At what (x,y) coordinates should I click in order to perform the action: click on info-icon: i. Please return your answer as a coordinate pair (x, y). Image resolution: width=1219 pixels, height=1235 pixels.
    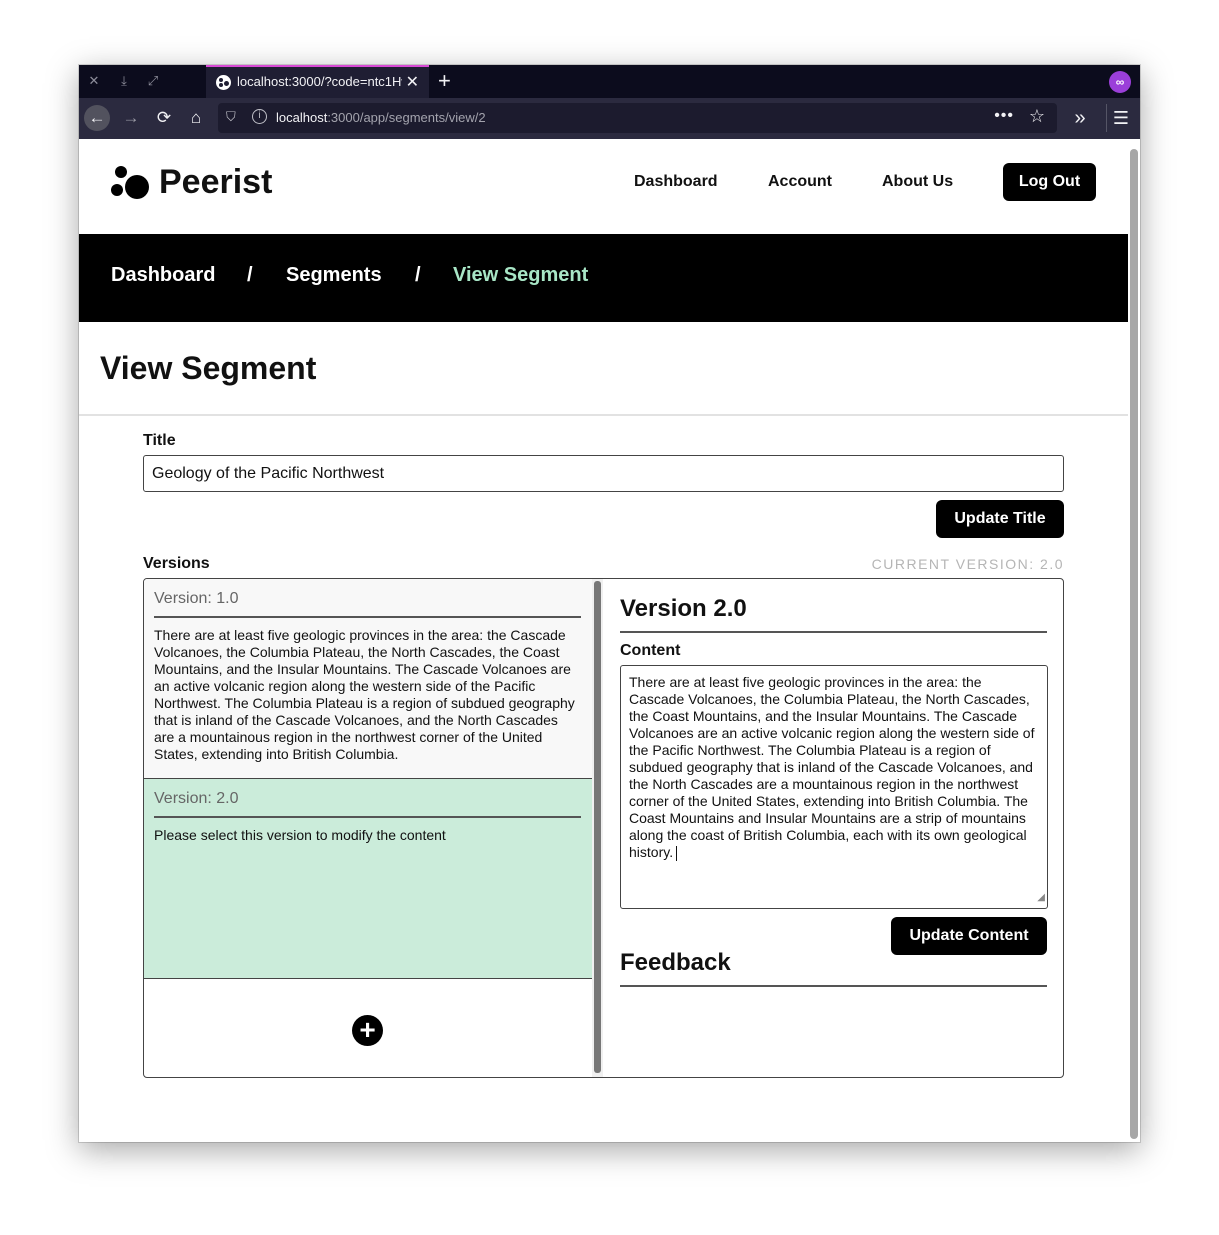
    Looking at the image, I should click on (259, 116).